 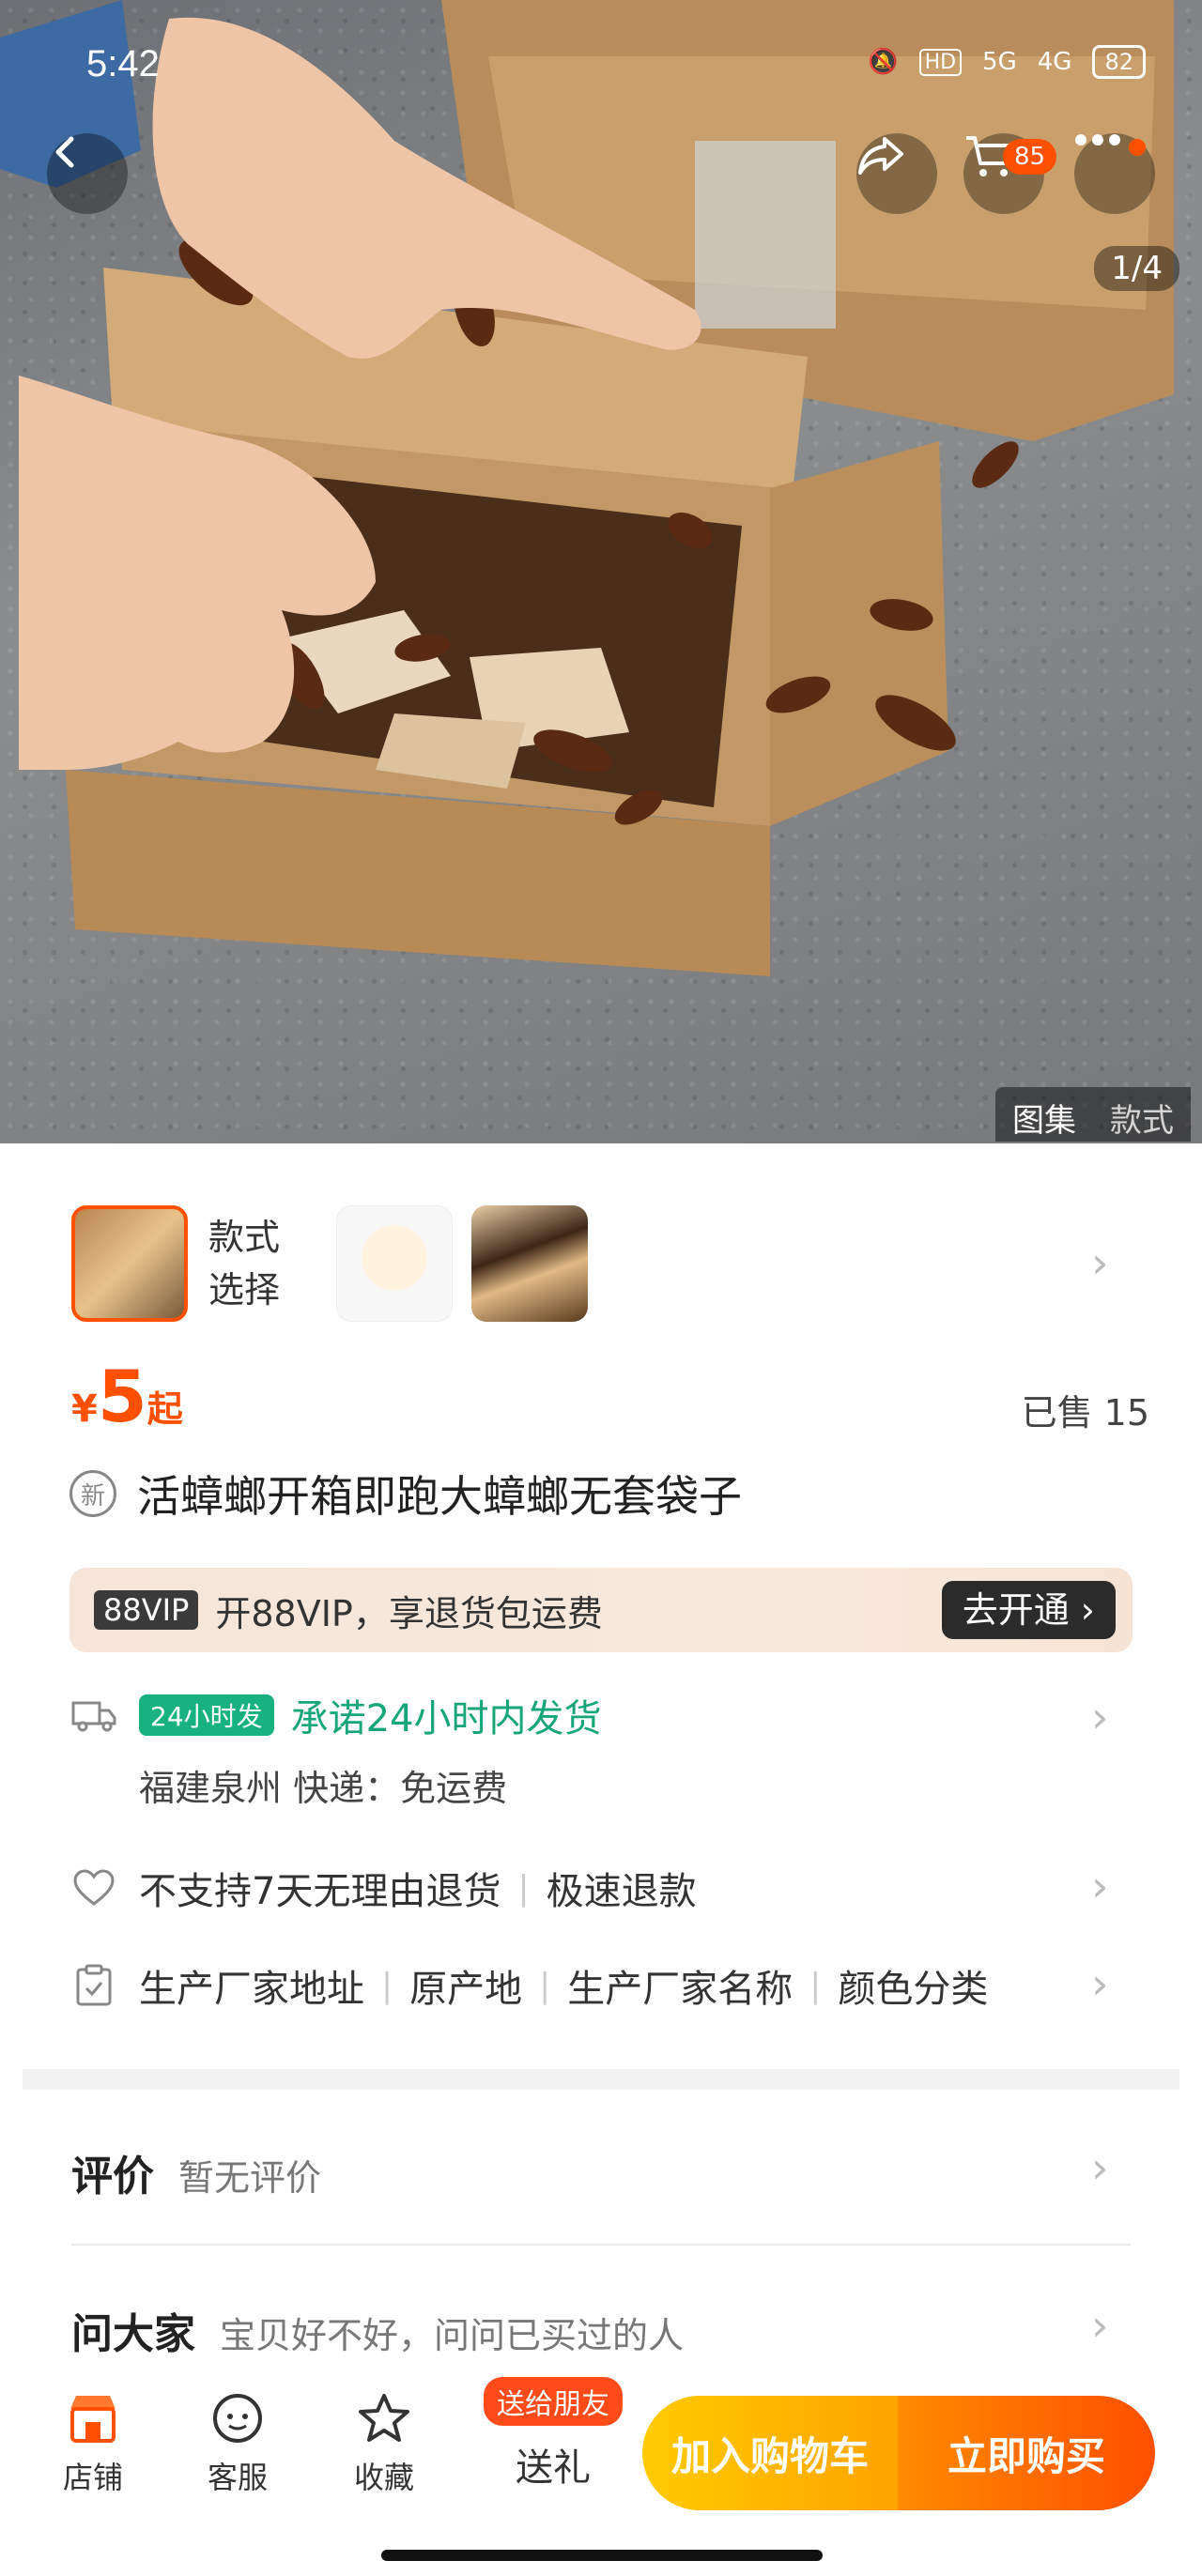 What do you see at coordinates (1136, 269) in the screenshot?
I see `image-page-indicator: 1/4` at bounding box center [1136, 269].